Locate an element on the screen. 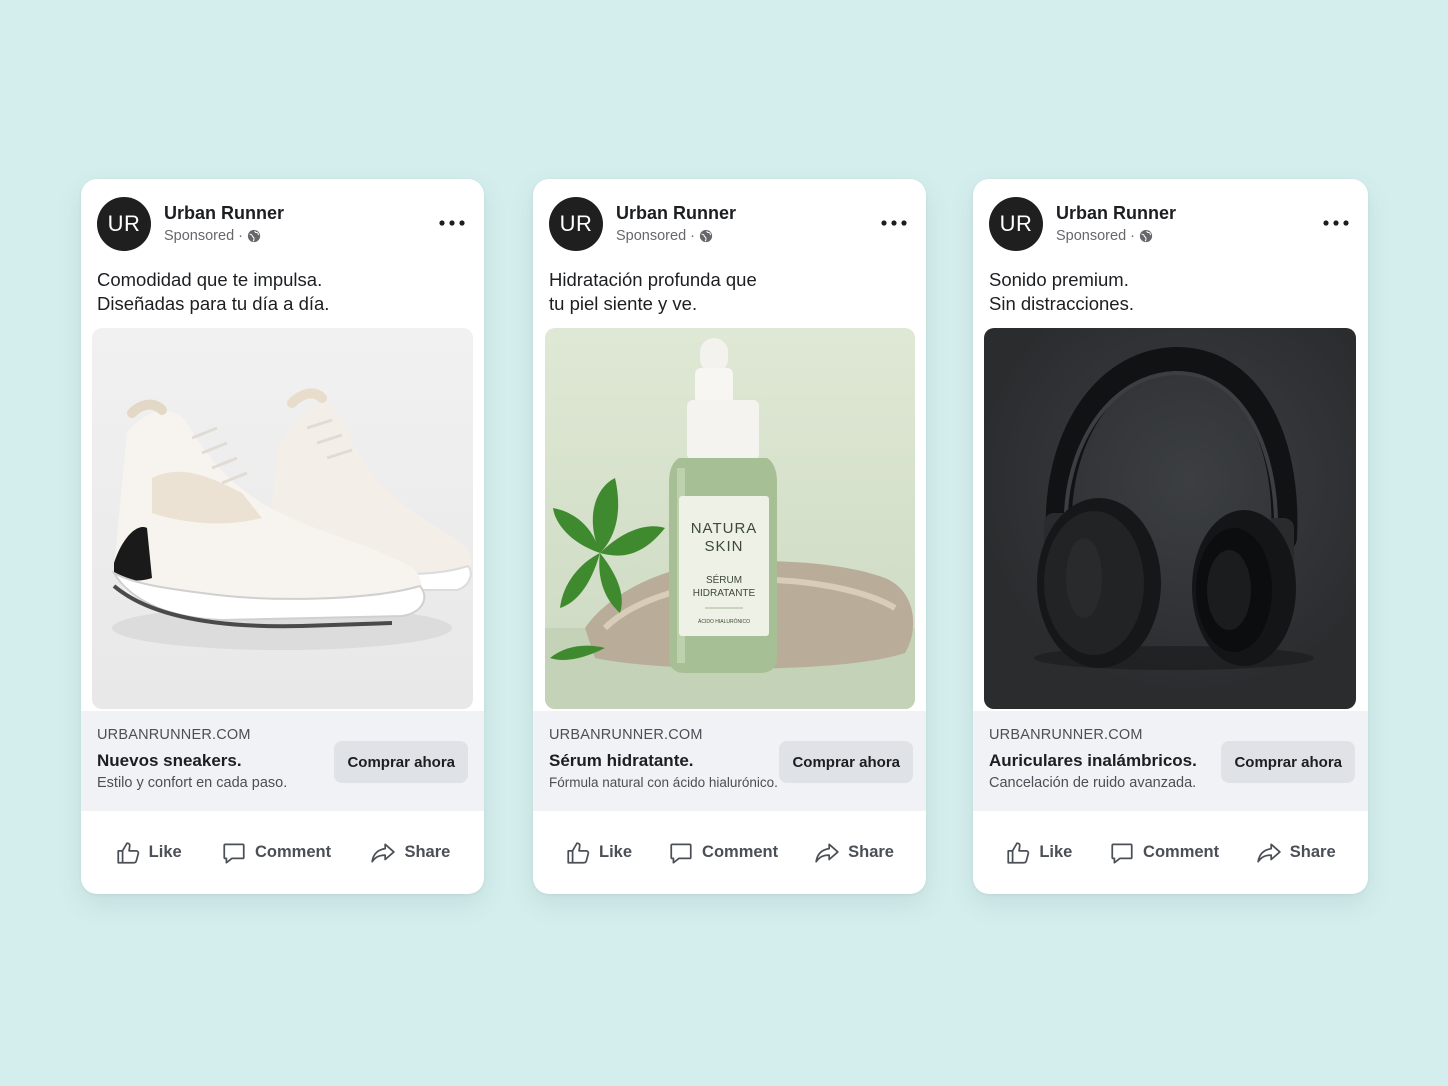  link-description: Estilo y confort en cada paso. is located at coordinates (192, 783).